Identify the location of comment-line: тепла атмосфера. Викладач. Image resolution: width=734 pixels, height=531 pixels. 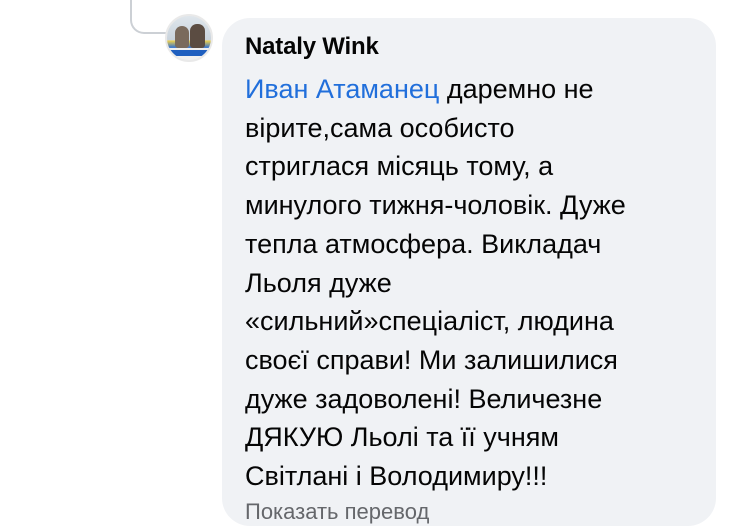
(423, 243).